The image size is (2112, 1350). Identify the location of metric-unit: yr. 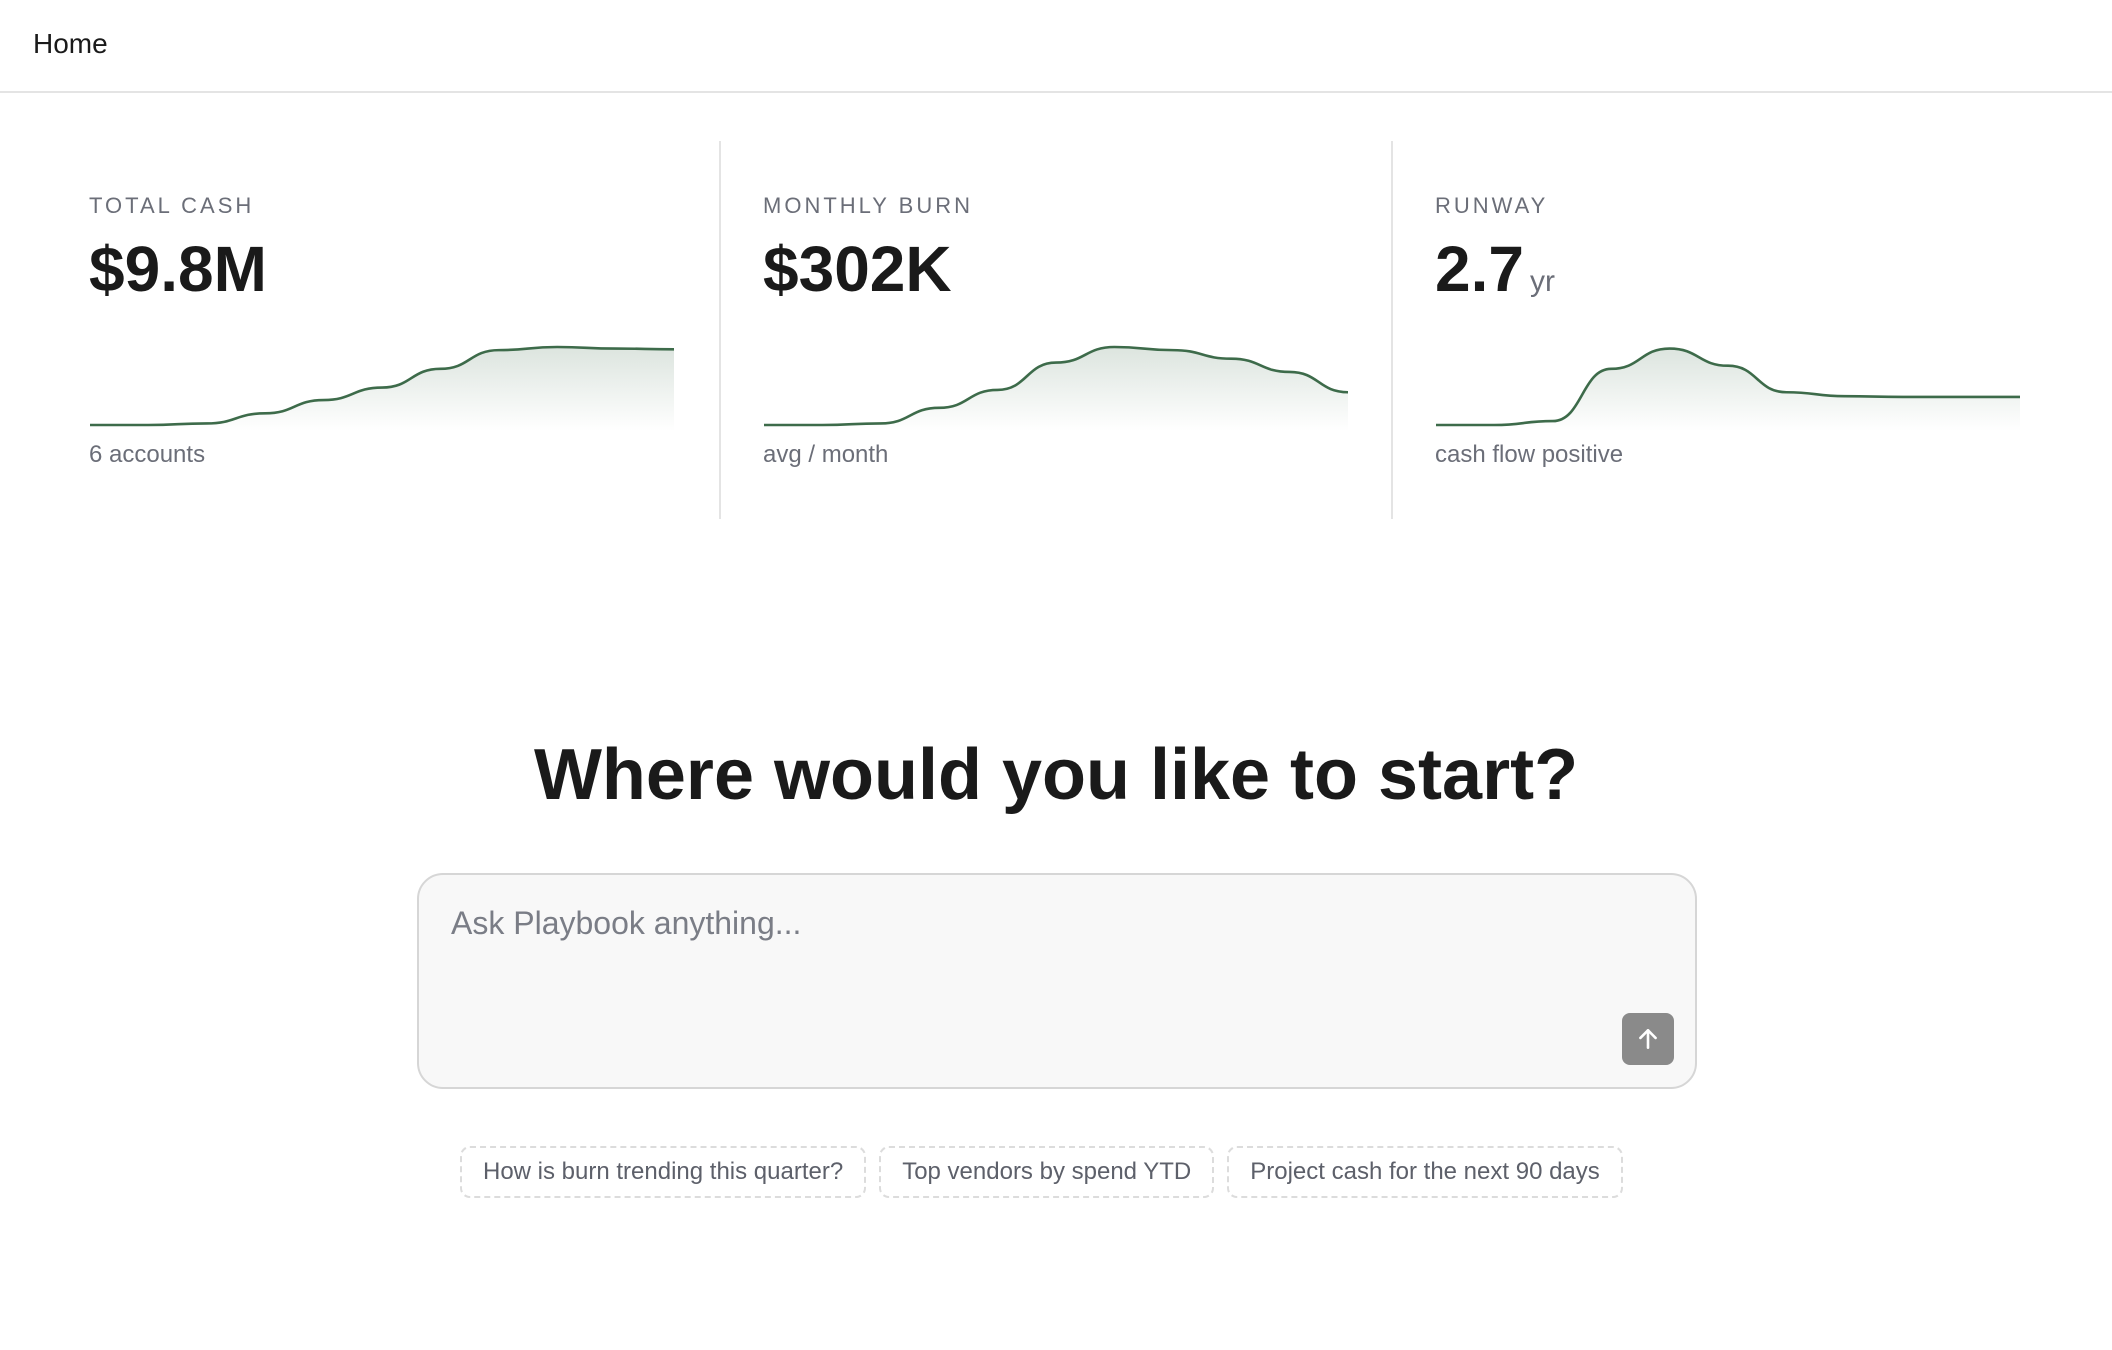
(1542, 281).